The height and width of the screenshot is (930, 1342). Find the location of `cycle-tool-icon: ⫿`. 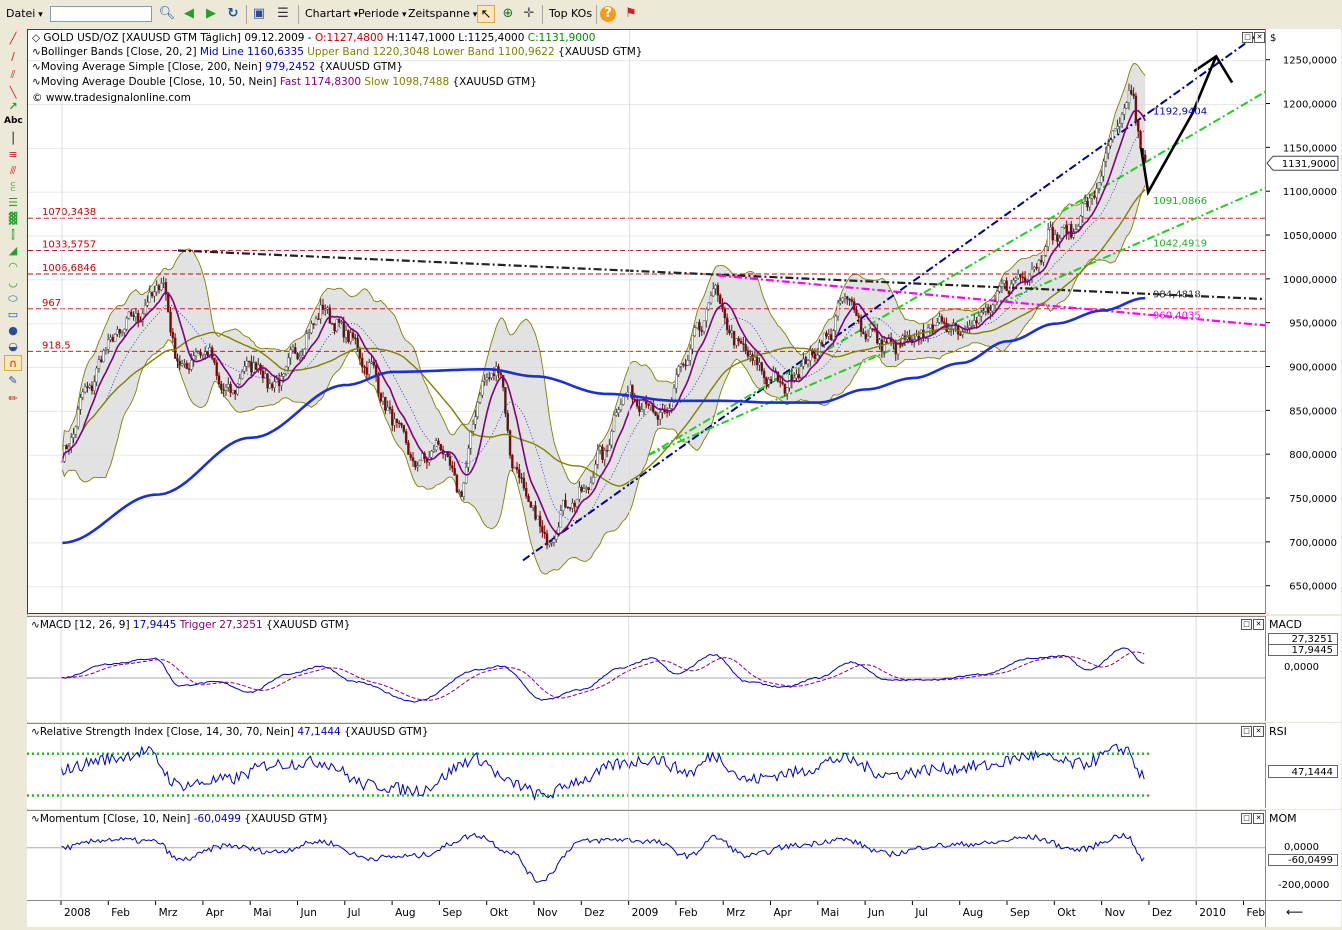

cycle-tool-icon: ⫿ is located at coordinates (13, 235).